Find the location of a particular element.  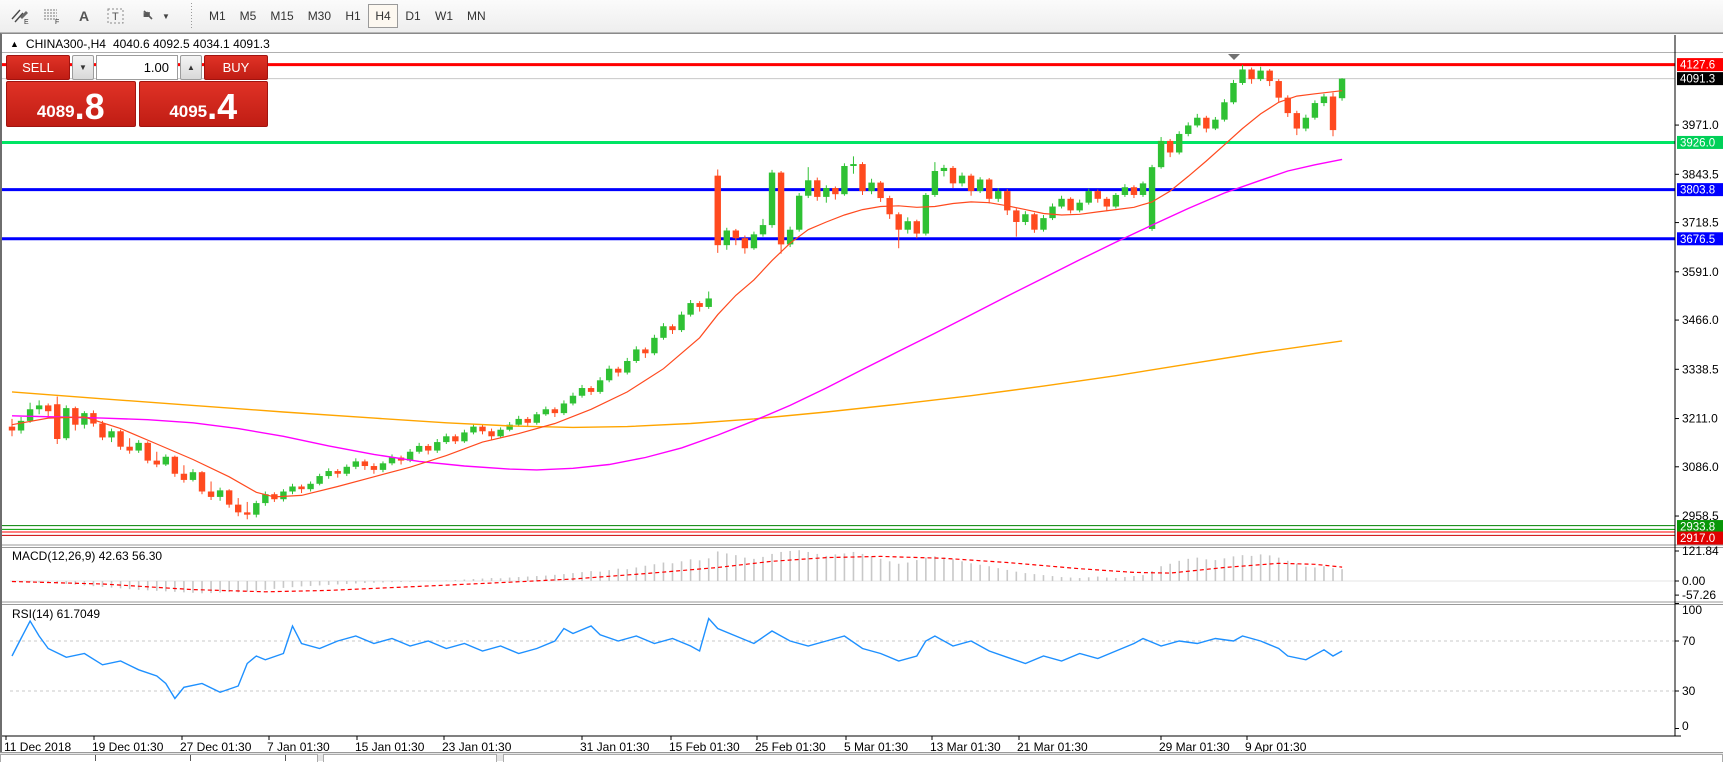

sell-button: SELL is located at coordinates (38, 67).